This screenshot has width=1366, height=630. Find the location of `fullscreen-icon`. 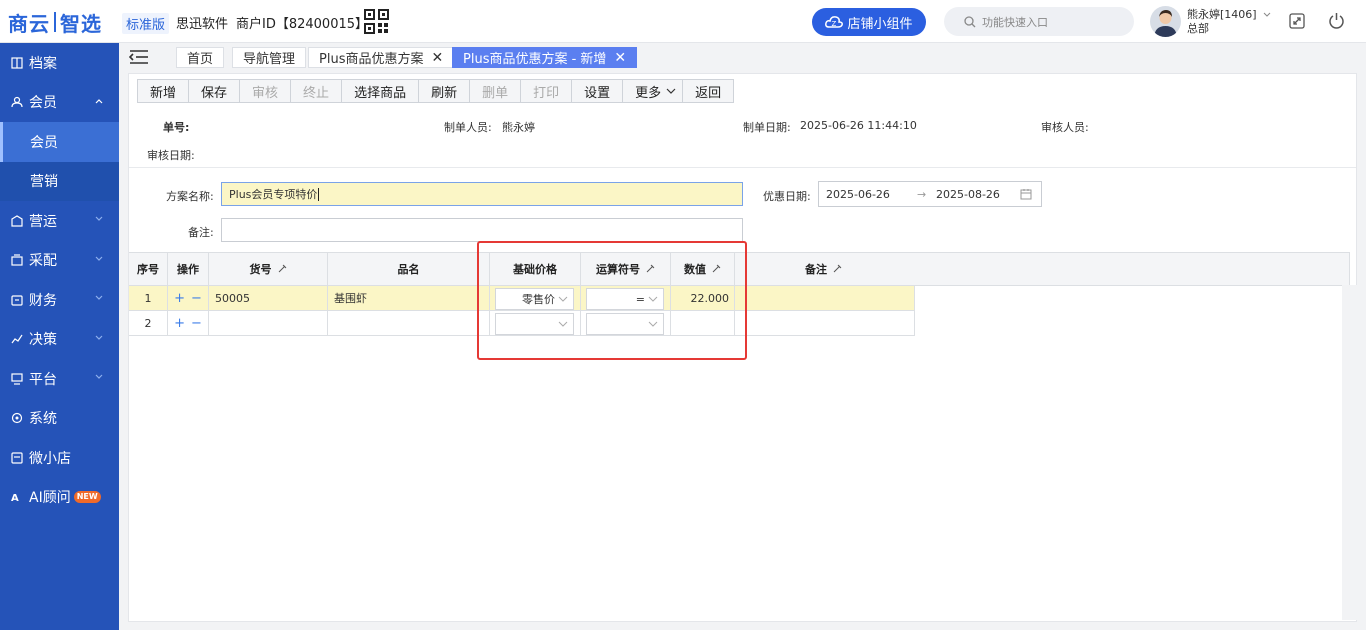

fullscreen-icon is located at coordinates (1297, 21).